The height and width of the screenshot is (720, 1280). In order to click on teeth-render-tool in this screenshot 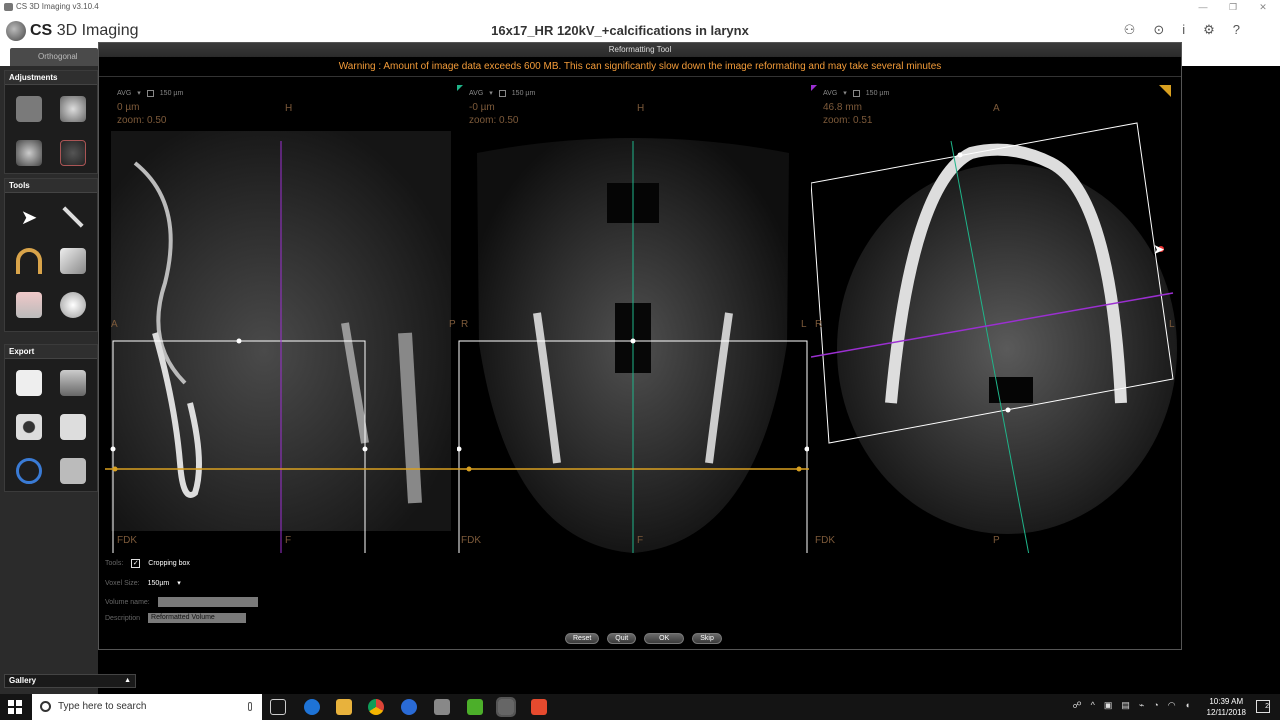, I will do `click(29, 153)`.